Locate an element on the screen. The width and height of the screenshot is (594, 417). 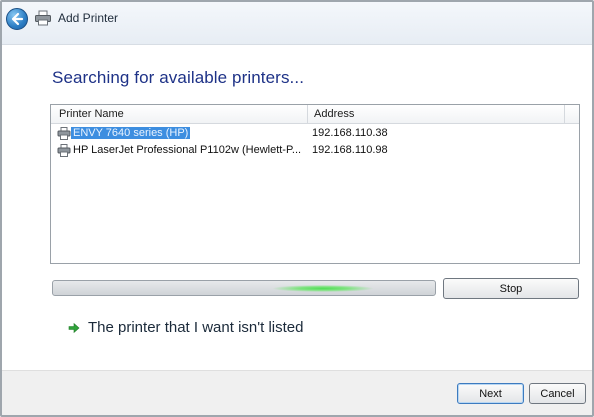
search-progress-bar is located at coordinates (244, 288).